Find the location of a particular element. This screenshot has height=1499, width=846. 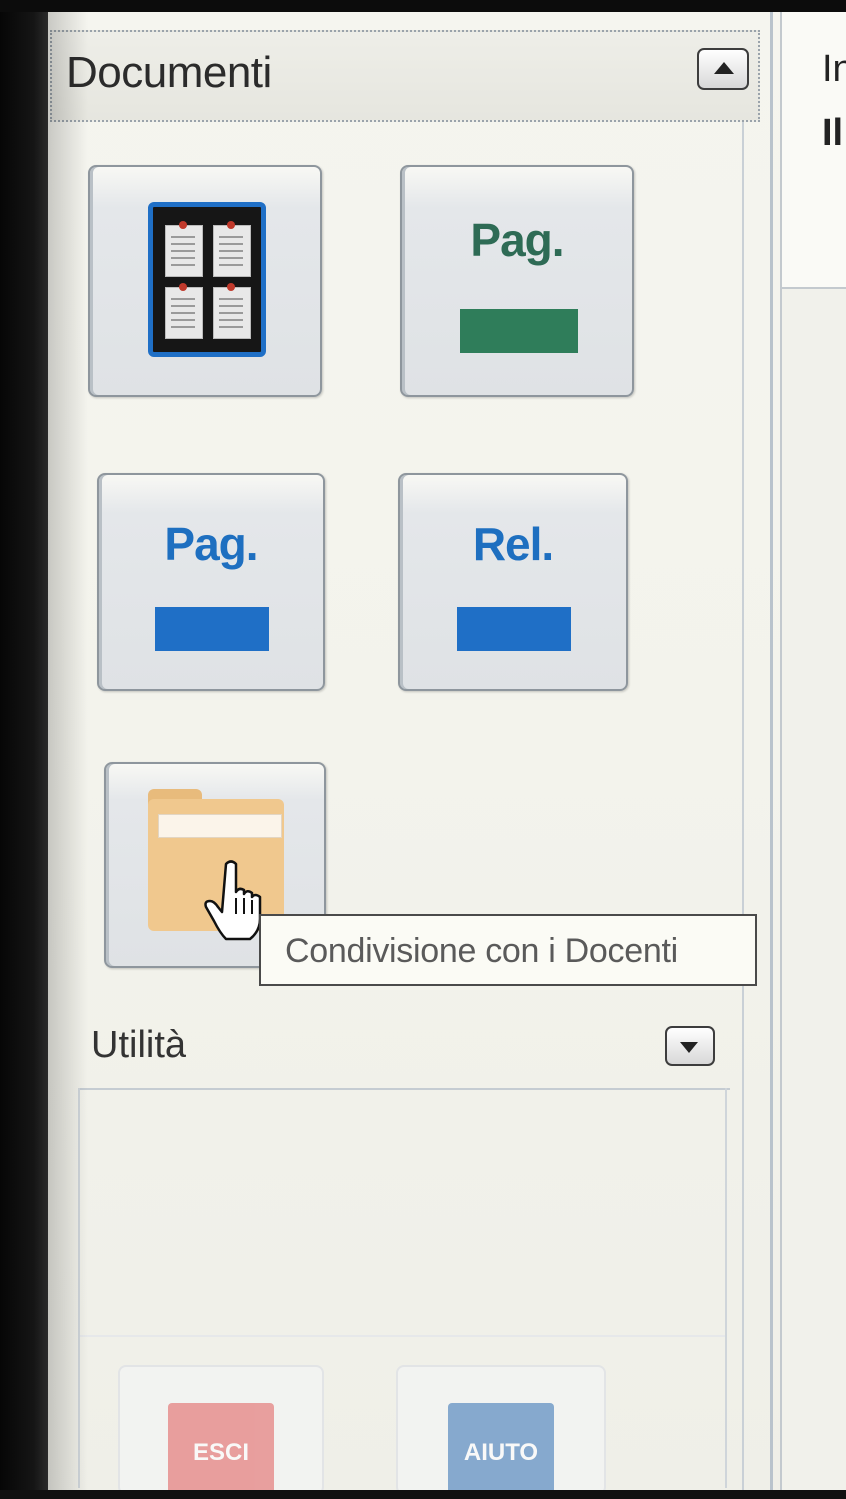

right-pane-lower is located at coordinates (813, 889).